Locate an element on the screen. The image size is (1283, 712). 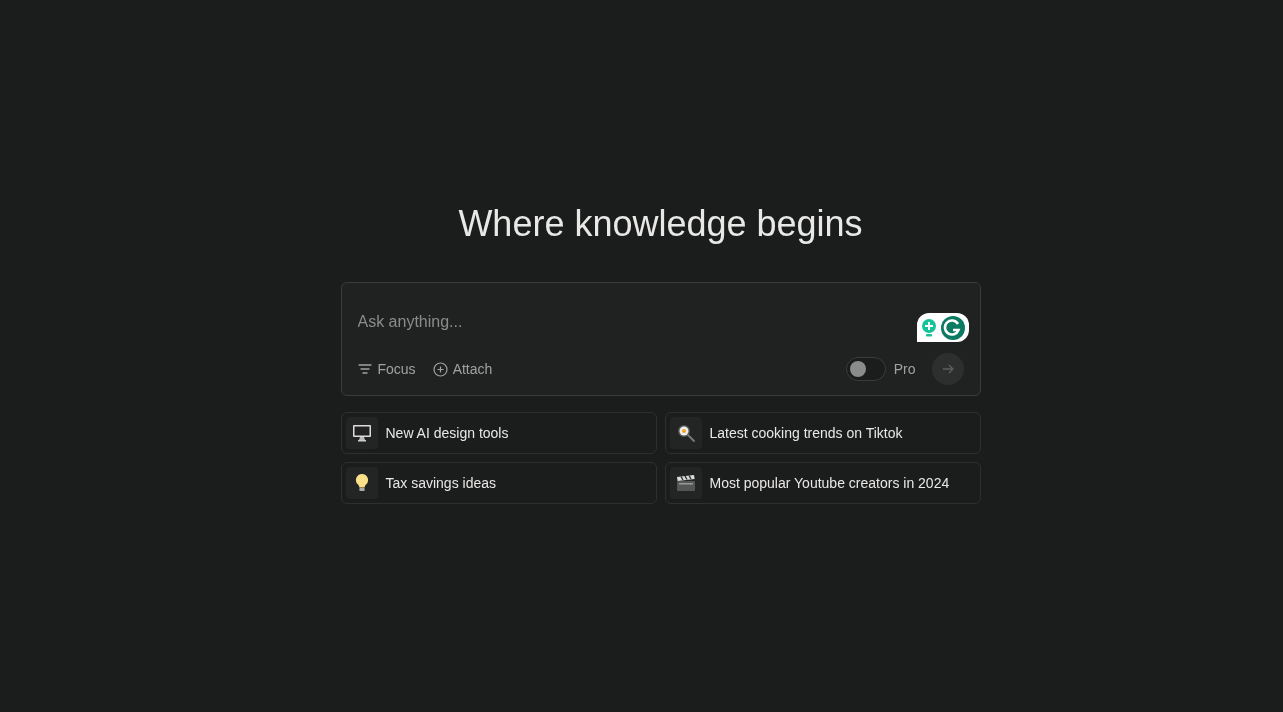
page-heading: Where knowledge begins is located at coordinates (660, 224).